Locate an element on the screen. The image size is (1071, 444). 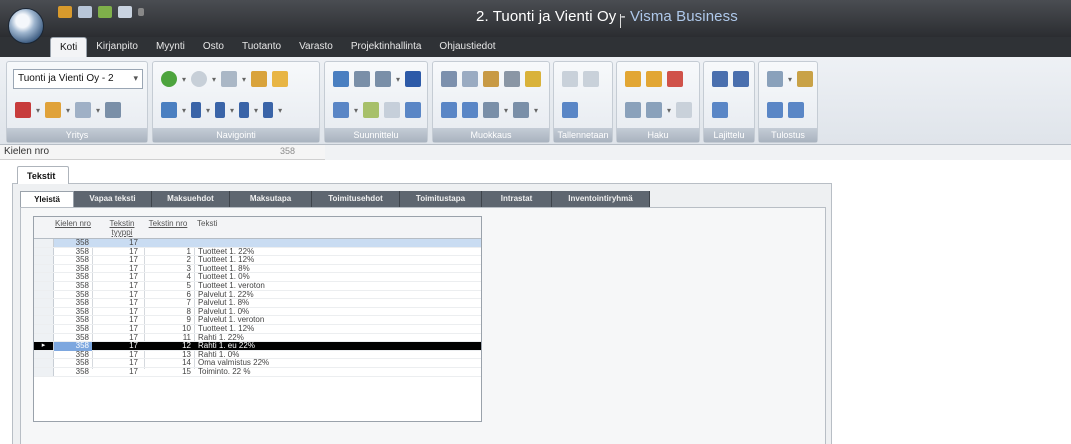
tab-kirjanpito: Kirjanpito is located at coordinates (117, 47).